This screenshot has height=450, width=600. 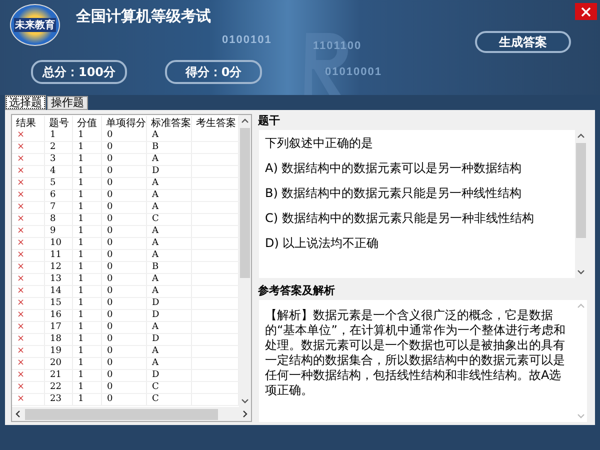 What do you see at coordinates (59, 219) in the screenshot?
I see `table-cell: 8` at bounding box center [59, 219].